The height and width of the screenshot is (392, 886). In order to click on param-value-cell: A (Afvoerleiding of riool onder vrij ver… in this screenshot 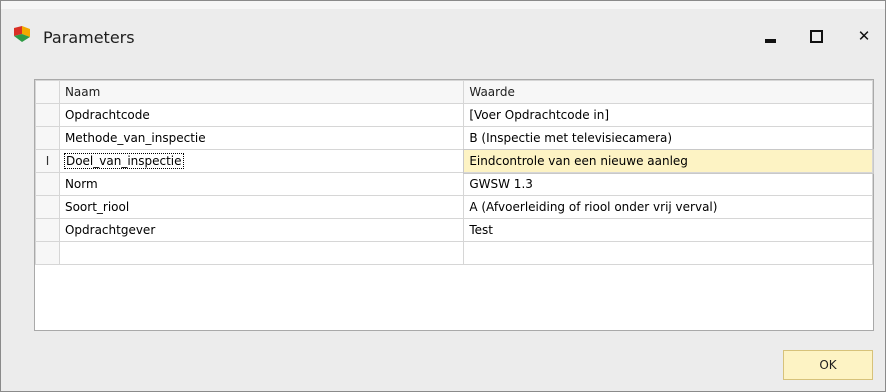, I will do `click(668, 207)`.